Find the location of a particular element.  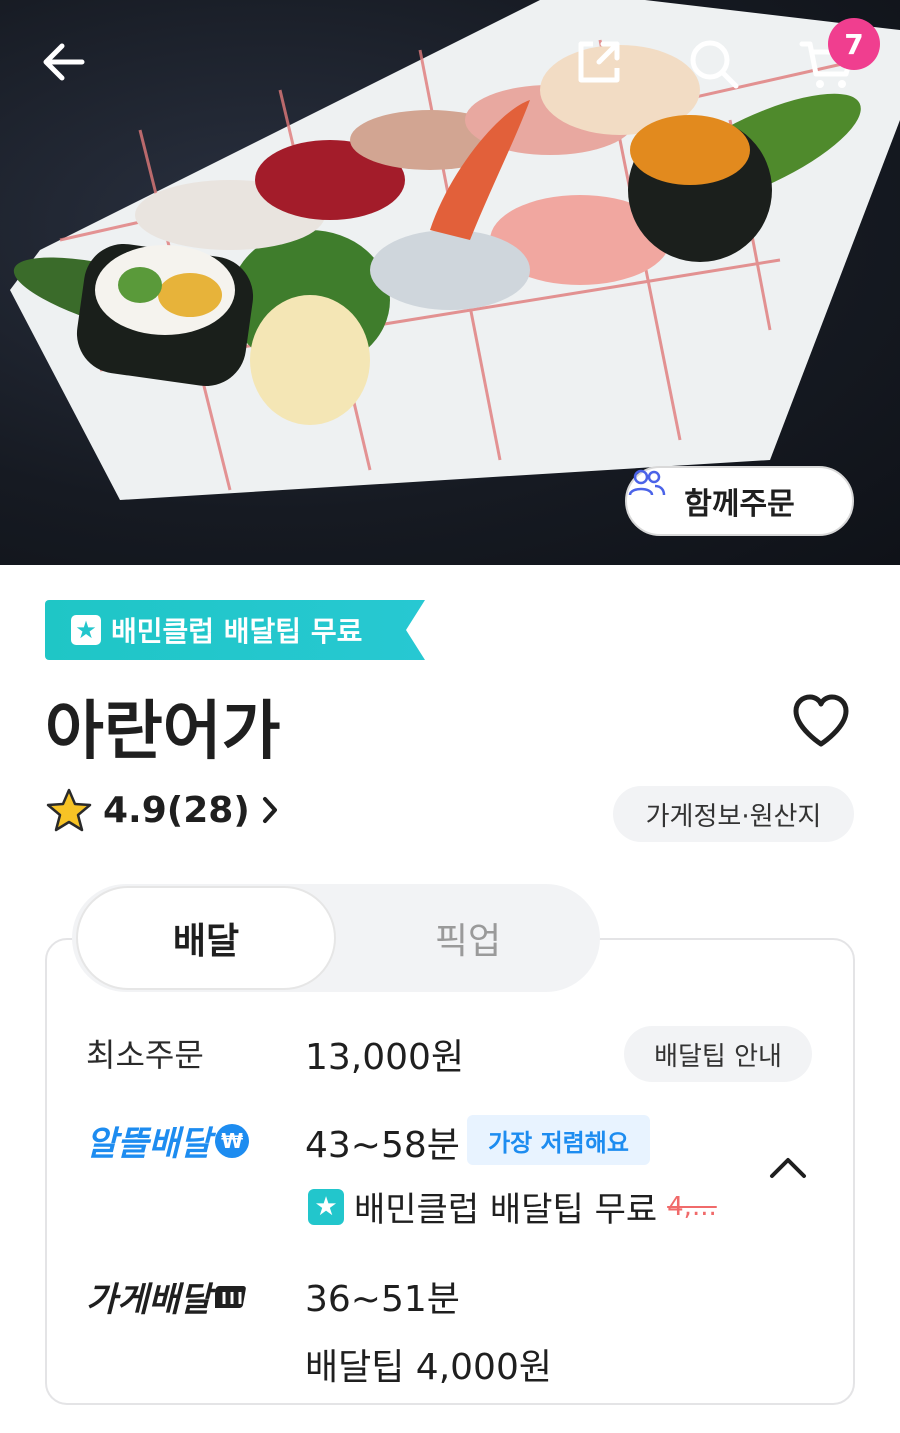

group-order-label: 함께주문 is located at coordinates (739, 504).